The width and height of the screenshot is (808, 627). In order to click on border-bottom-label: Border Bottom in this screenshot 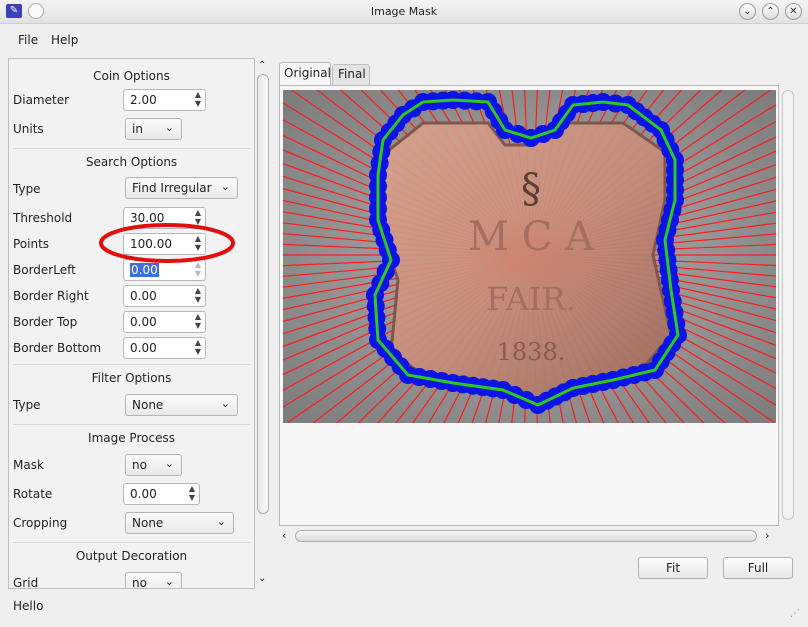, I will do `click(57, 348)`.